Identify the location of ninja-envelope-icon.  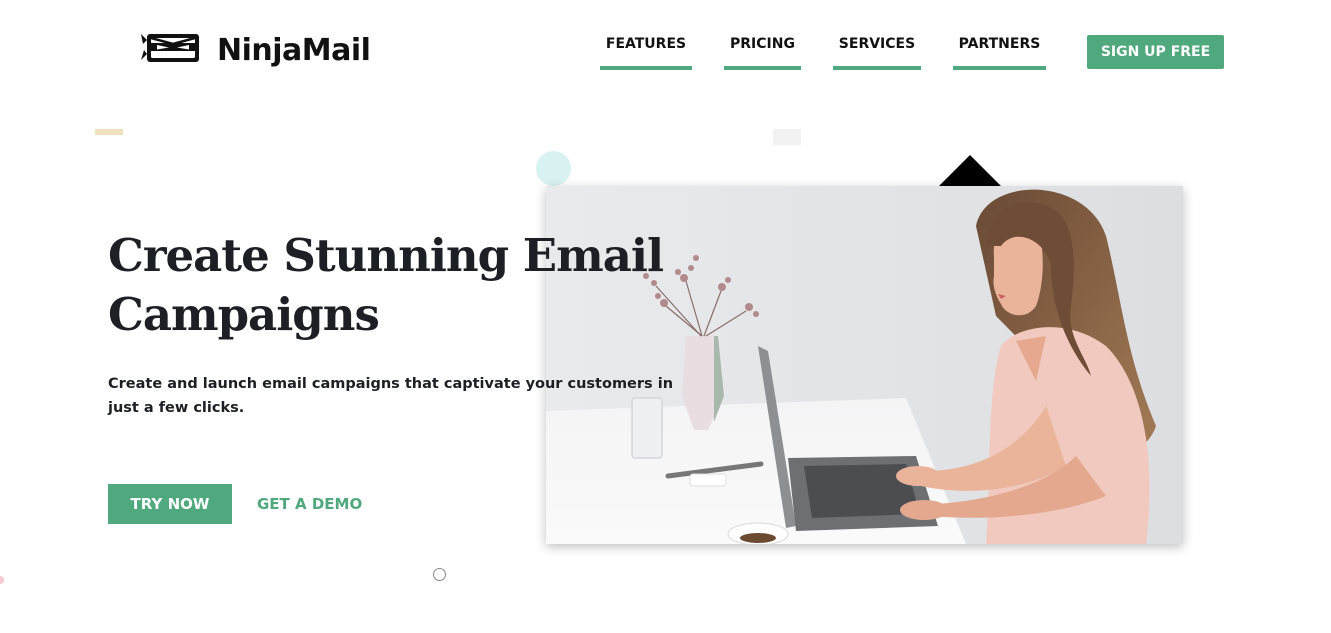
(172, 50).